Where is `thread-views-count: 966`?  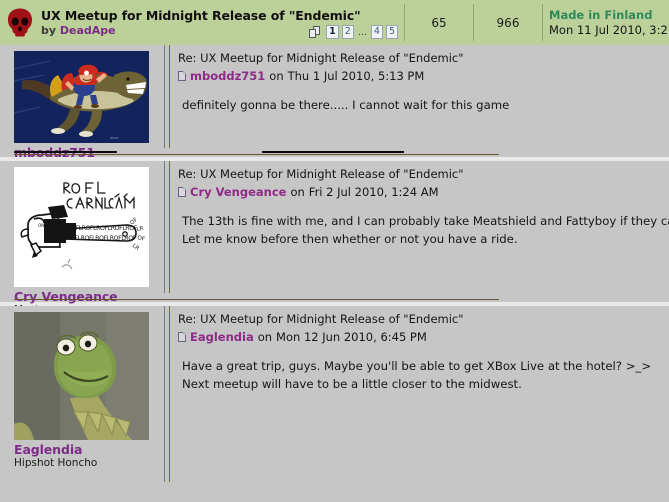
thread-views-count: 966 is located at coordinates (508, 22).